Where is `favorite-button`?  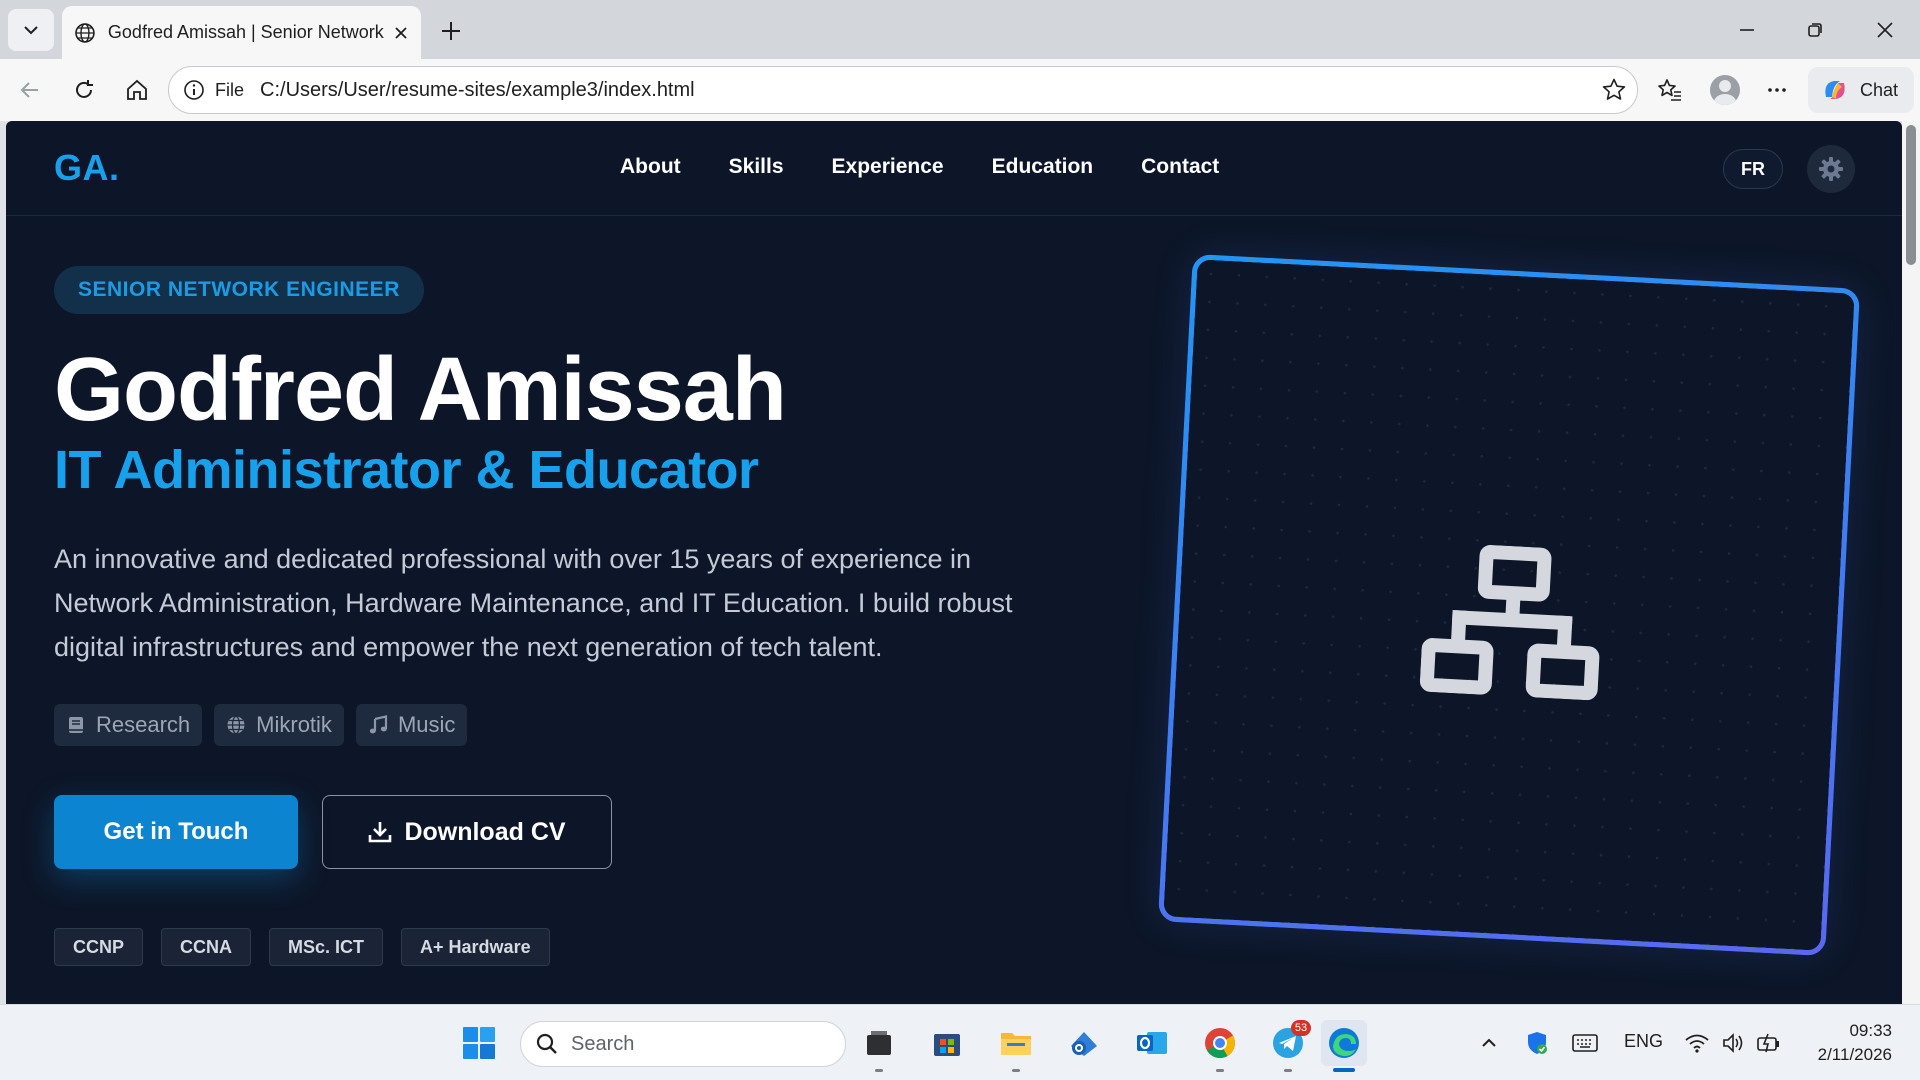
favorite-button is located at coordinates (1614, 92).